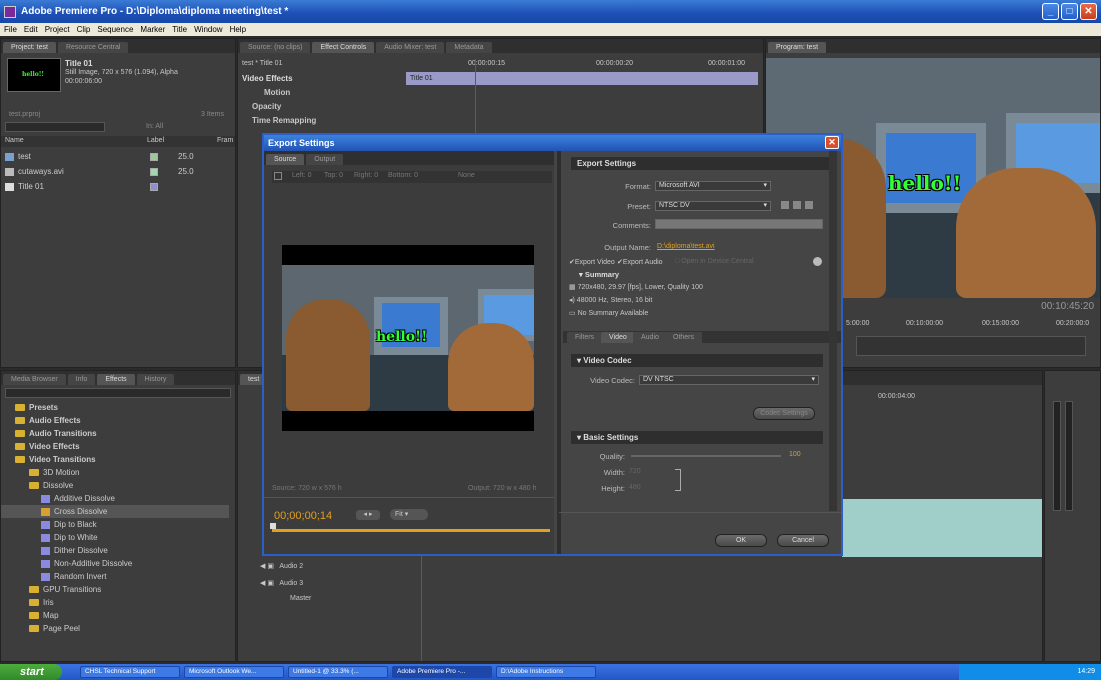  What do you see at coordinates (84, 29) in the screenshot?
I see `menu-clip: Clip` at bounding box center [84, 29].